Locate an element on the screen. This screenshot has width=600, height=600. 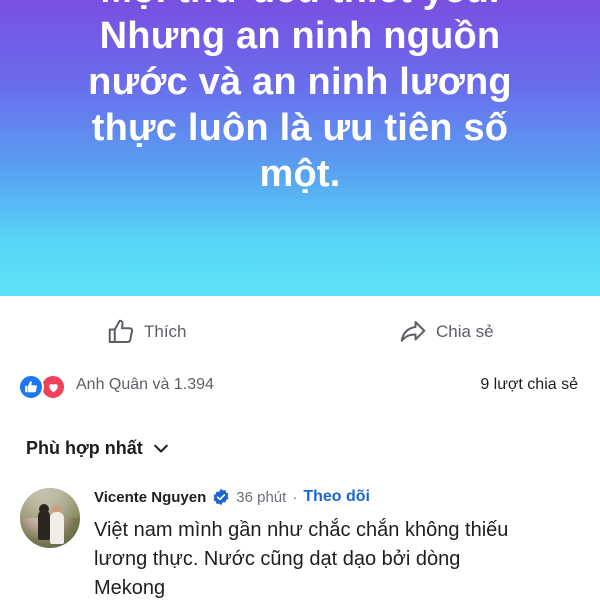
avatar is located at coordinates (50, 518).